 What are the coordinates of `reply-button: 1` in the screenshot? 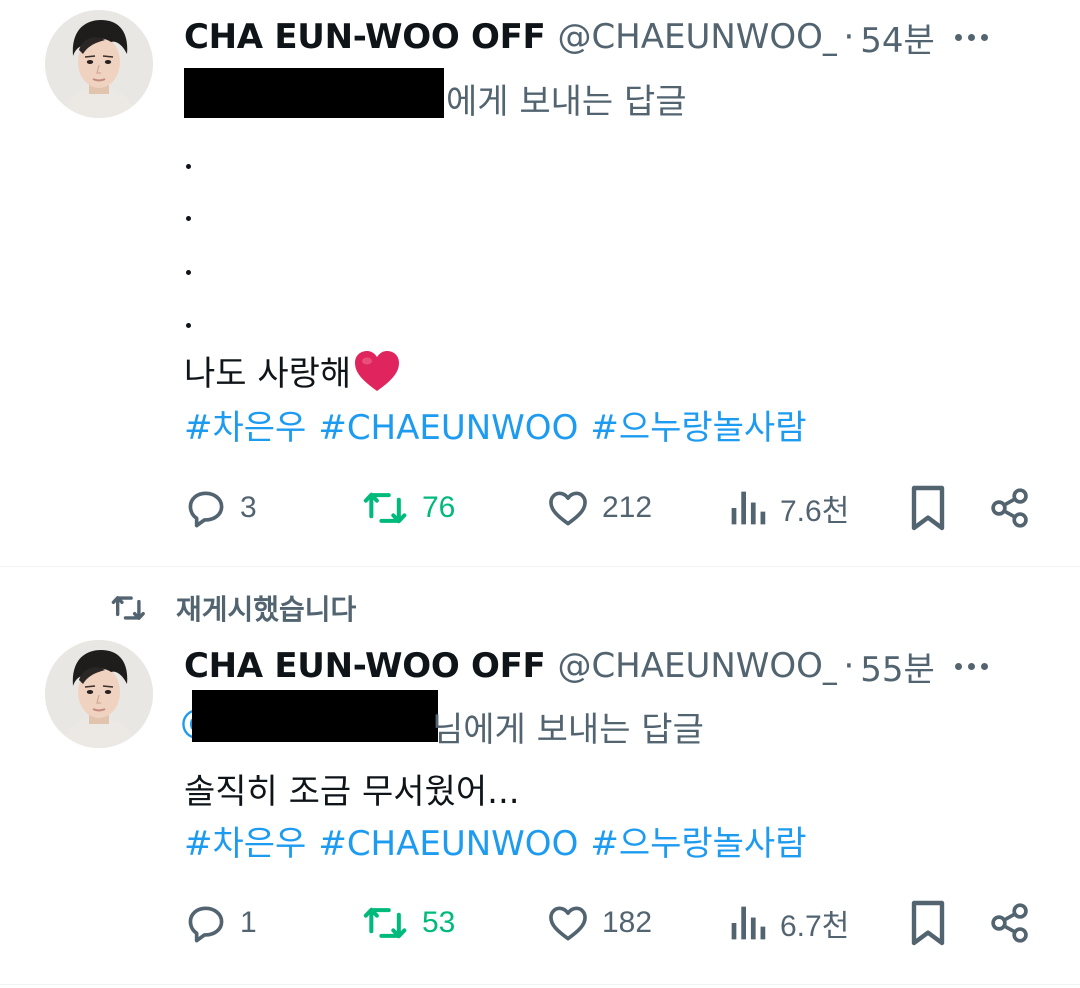 It's located at (220, 923).